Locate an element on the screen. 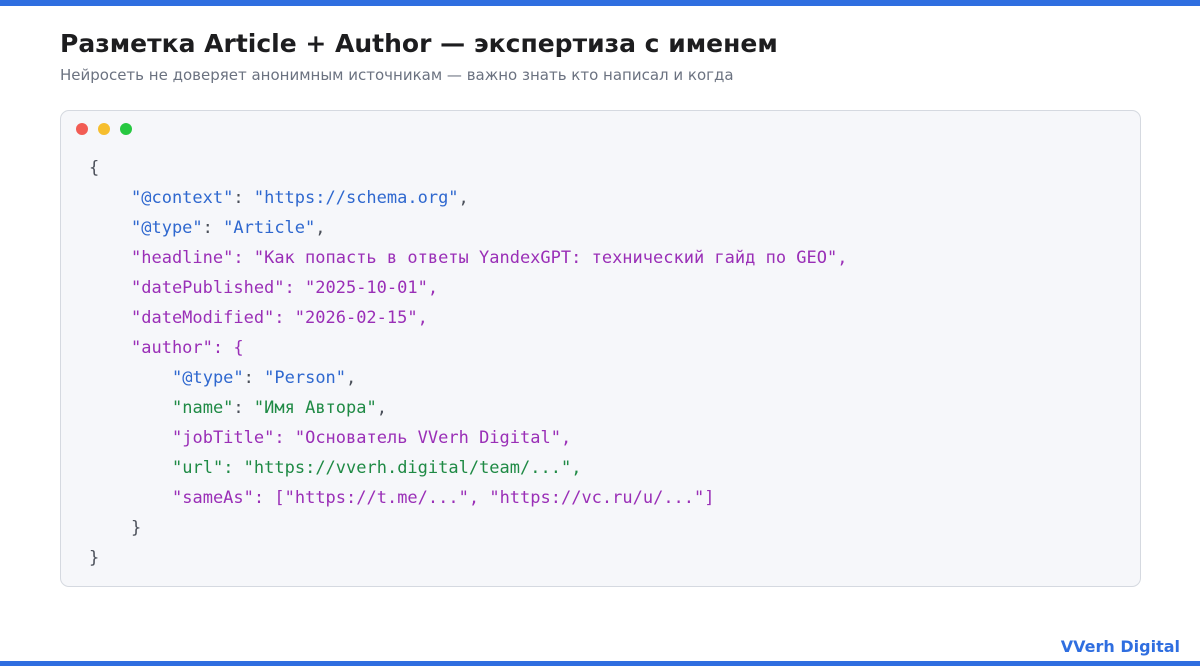 The height and width of the screenshot is (666, 1200). brand-logo-text: VVerh Digital is located at coordinates (1120, 646).